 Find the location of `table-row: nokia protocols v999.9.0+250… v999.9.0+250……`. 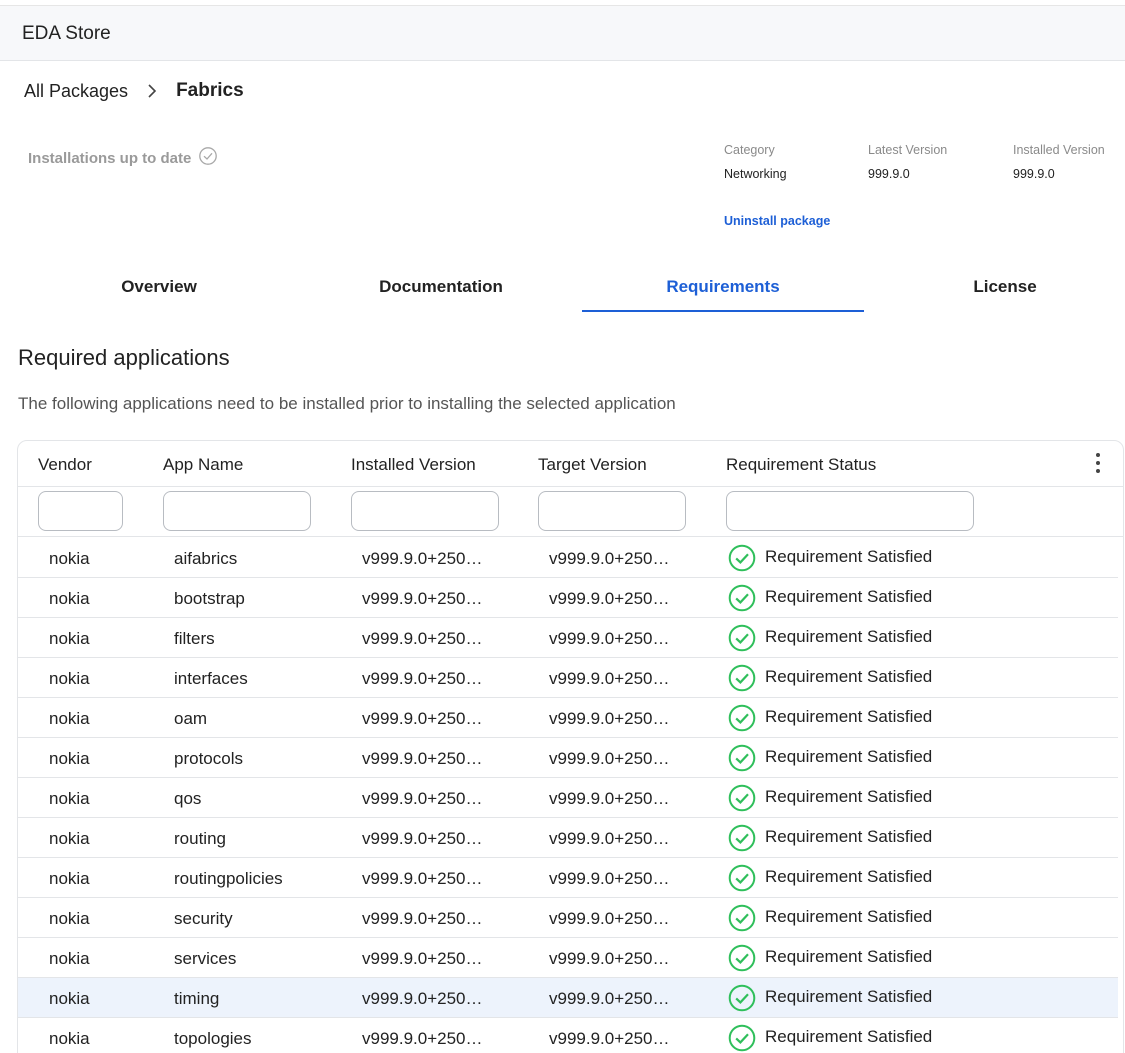

table-row: nokia protocols v999.9.0+250… v999.9.0+250…… is located at coordinates (568, 758).